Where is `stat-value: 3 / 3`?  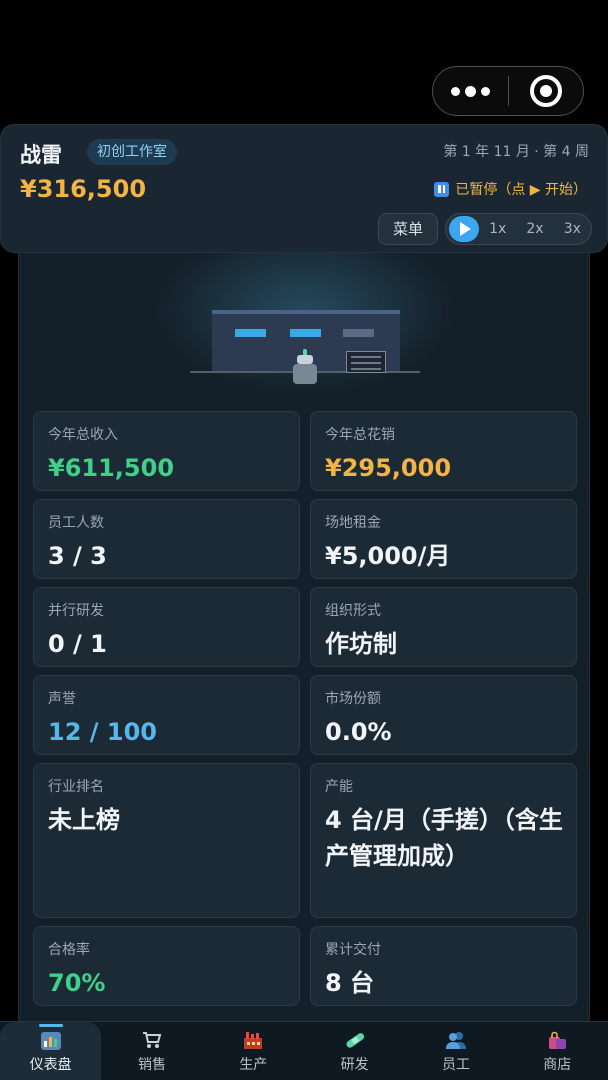 stat-value: 3 / 3 is located at coordinates (77, 556).